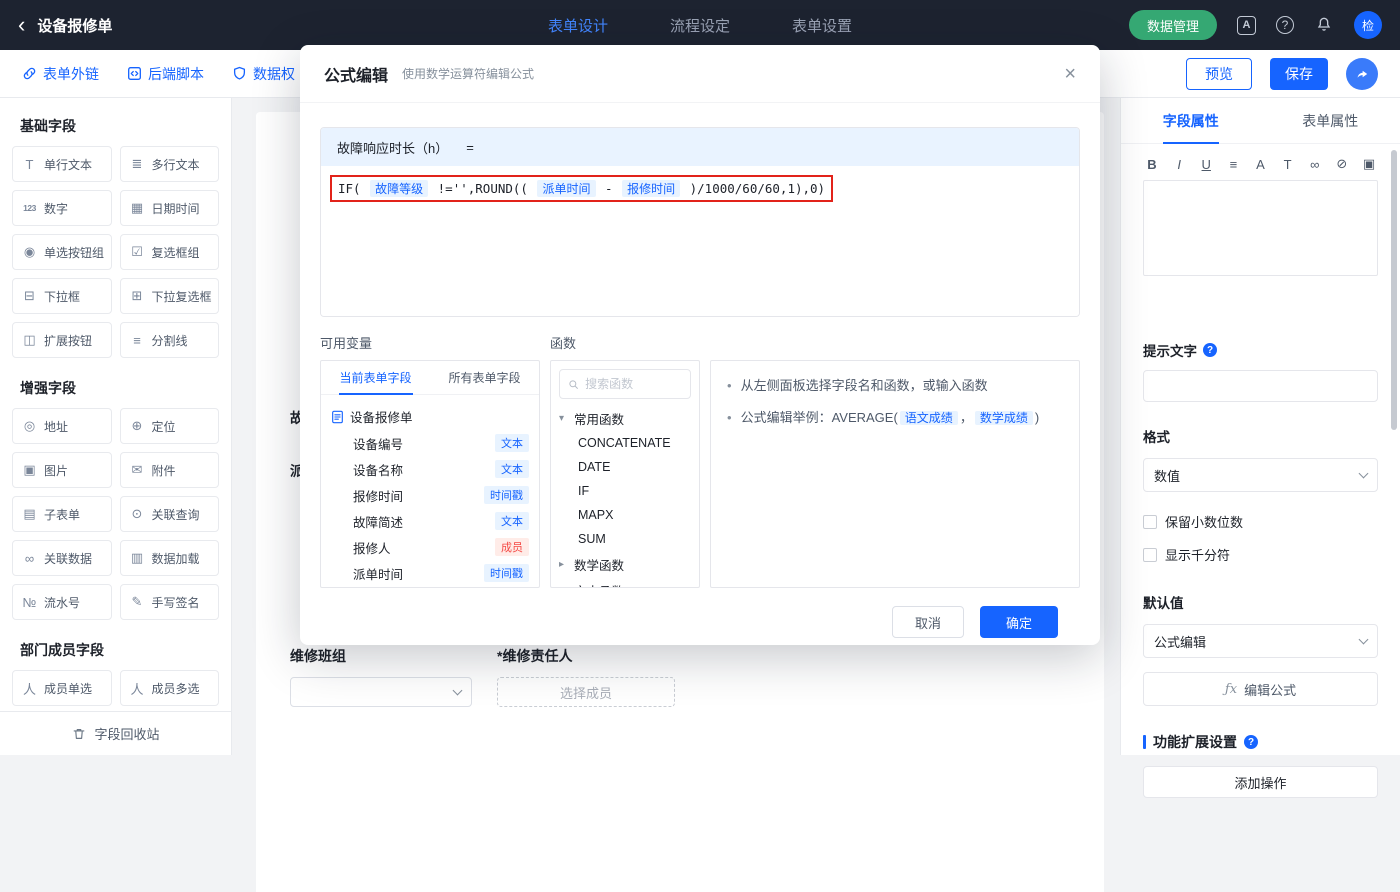 The width and height of the screenshot is (1400, 892). I want to click on related-data-field-button: ∞关联数据, so click(62, 558).